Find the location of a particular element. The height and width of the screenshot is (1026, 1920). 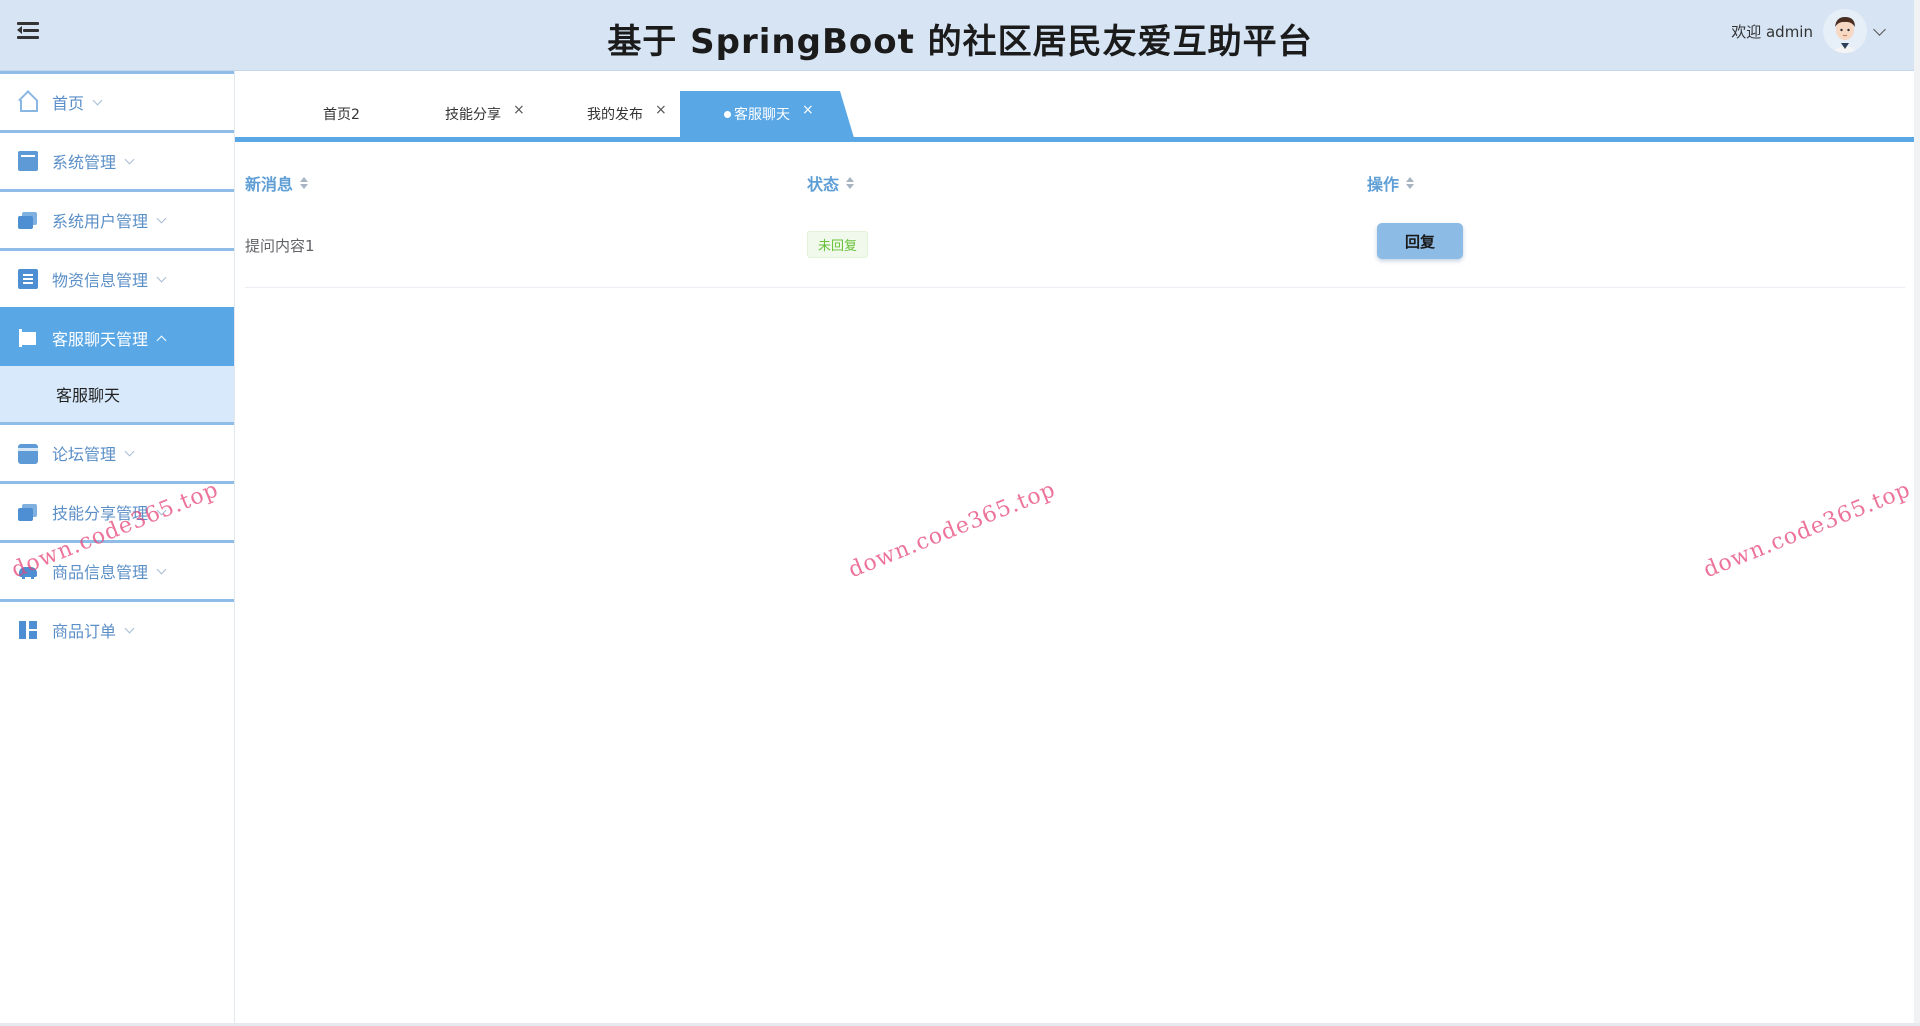

sidebar-item-system-users: 系统用户管理 is located at coordinates (117, 218).